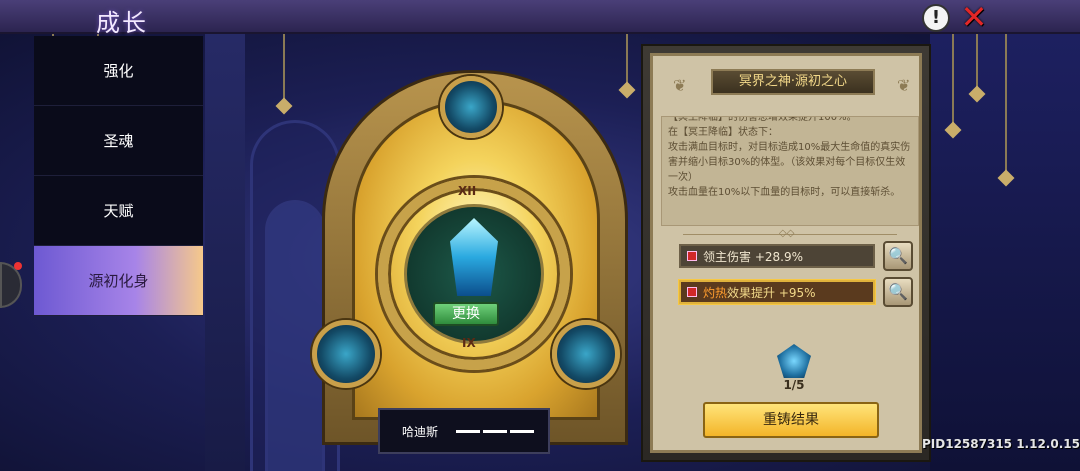 The height and width of the screenshot is (471, 1080). Describe the element at coordinates (974, 17) in the screenshot. I see `close-button: ✕` at that location.